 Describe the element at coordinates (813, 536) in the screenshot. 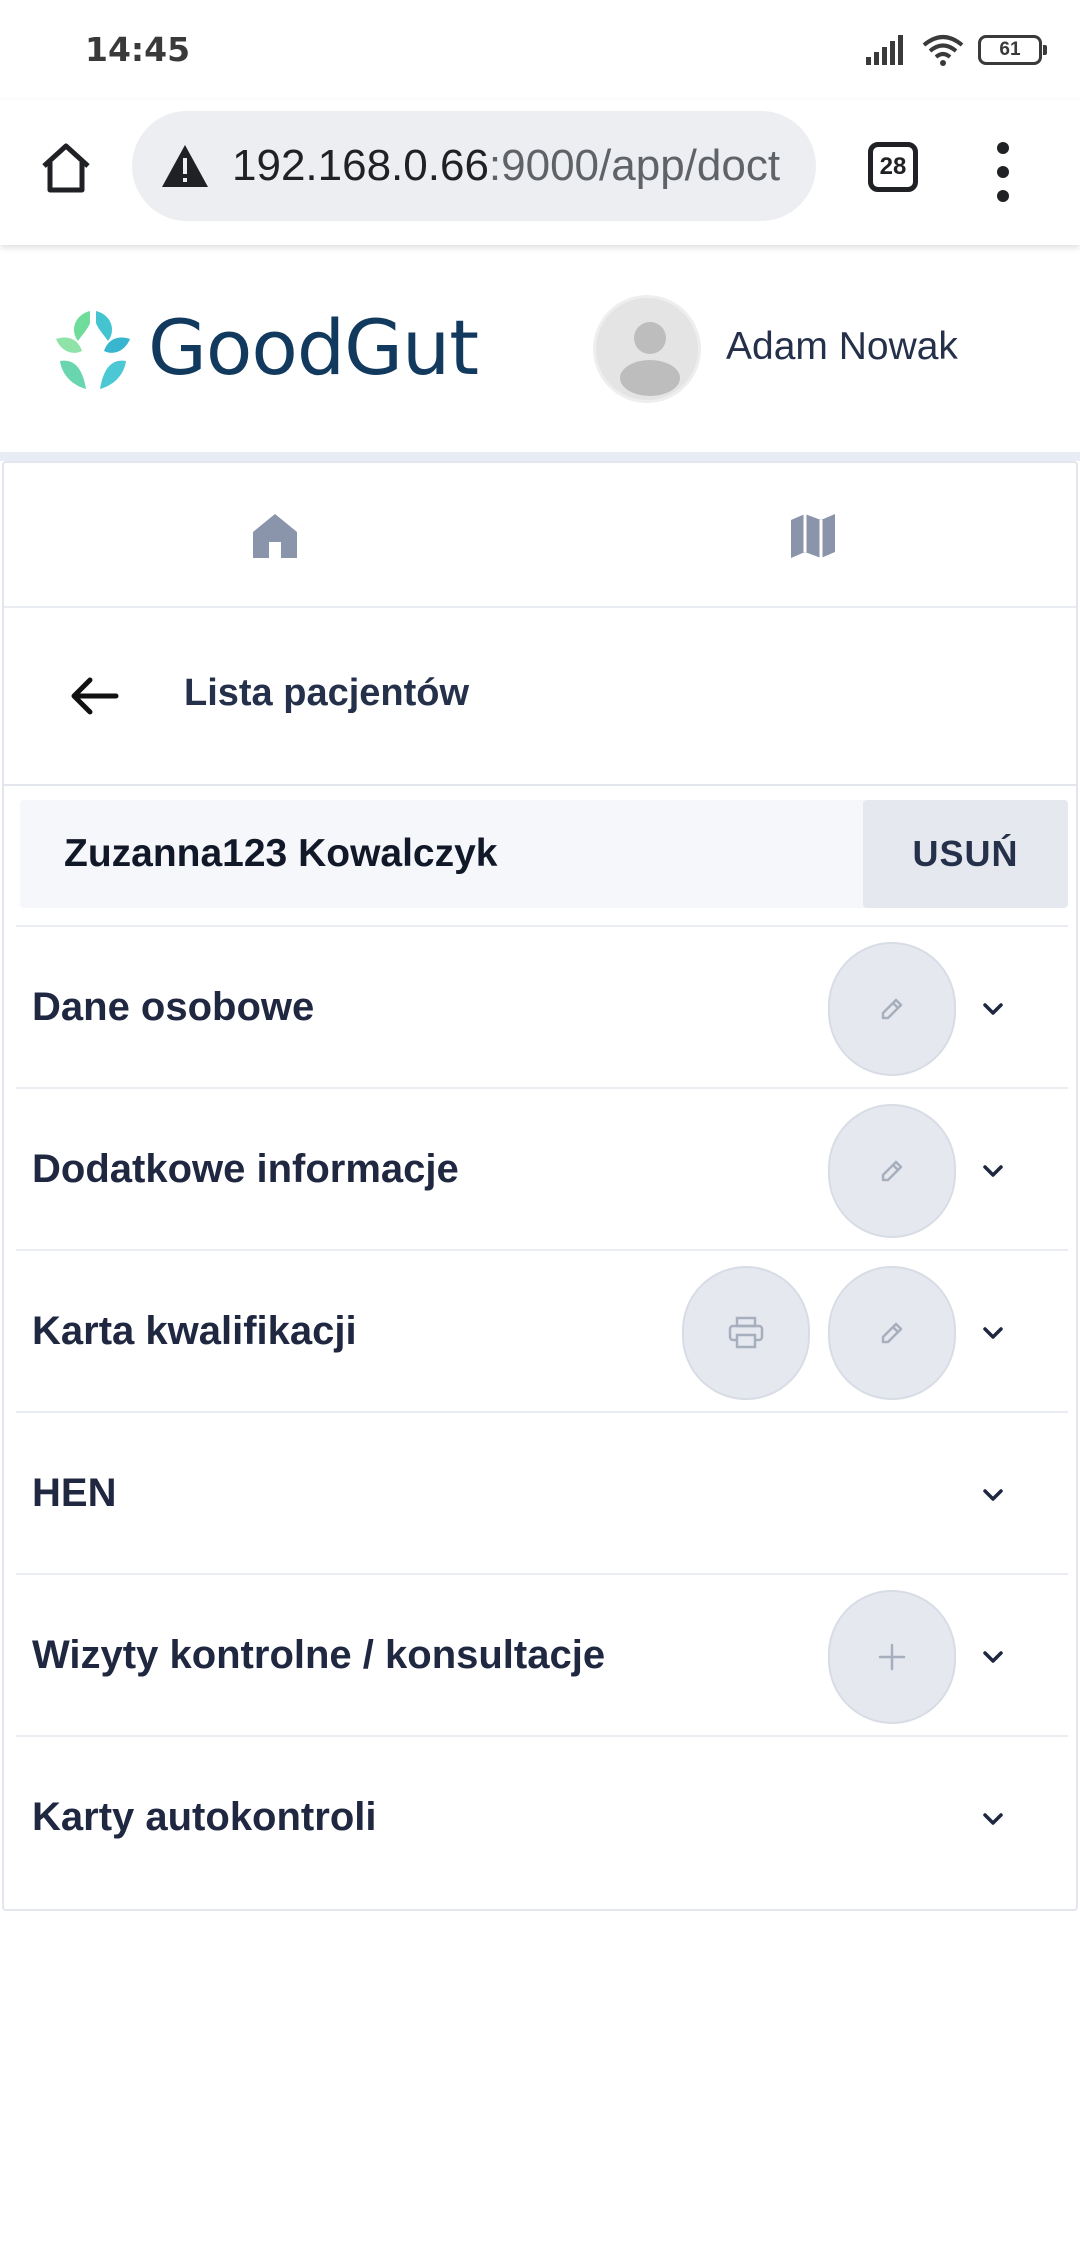

I see `map-icon` at that location.